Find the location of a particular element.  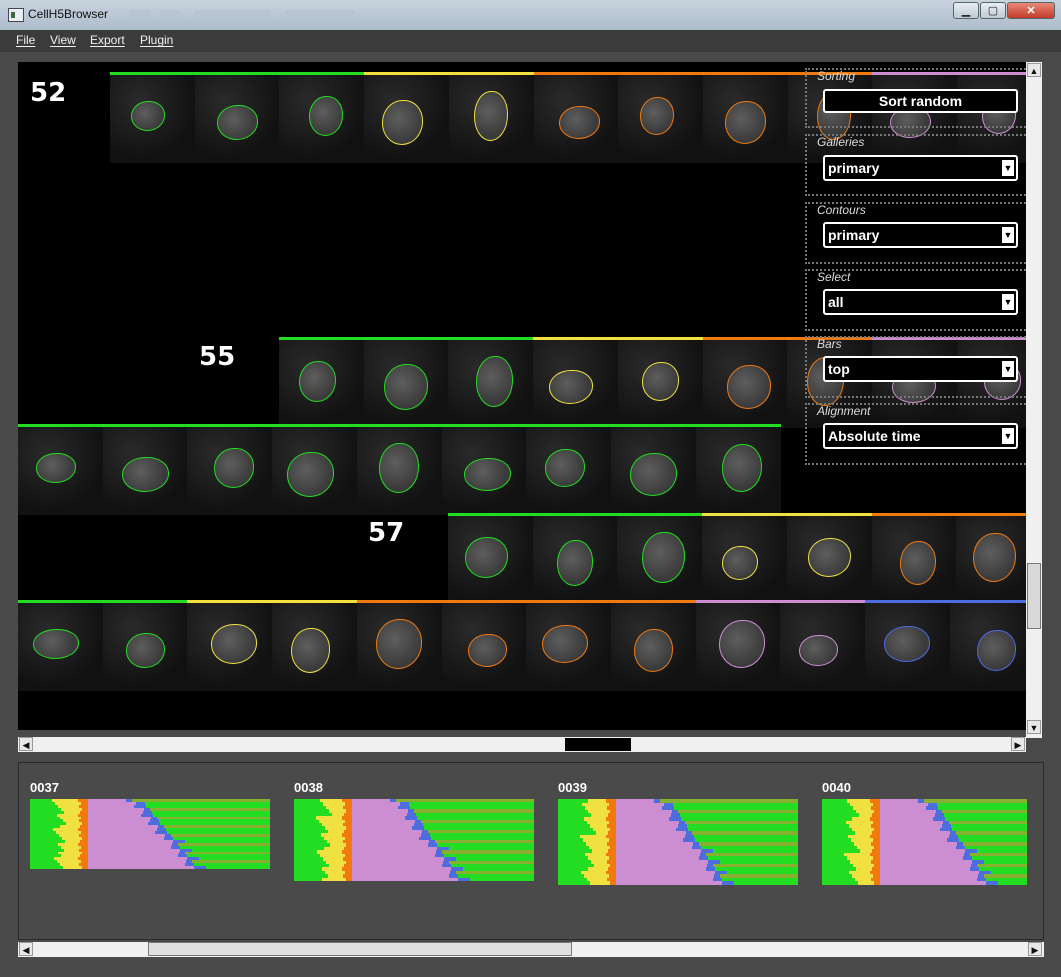

scroll-down-arrow-icon: ▼ is located at coordinates (1034, 727).